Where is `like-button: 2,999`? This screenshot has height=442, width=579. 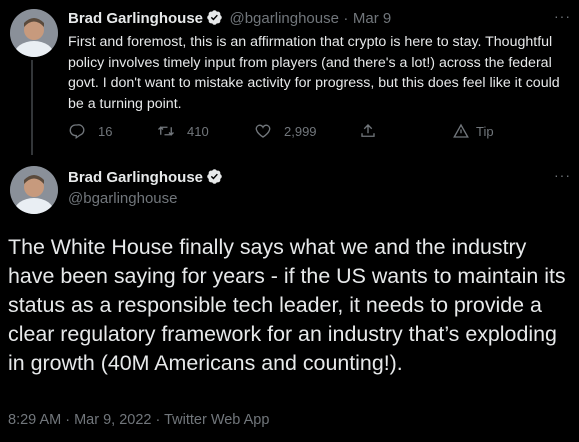 like-button: 2,999 is located at coordinates (285, 131).